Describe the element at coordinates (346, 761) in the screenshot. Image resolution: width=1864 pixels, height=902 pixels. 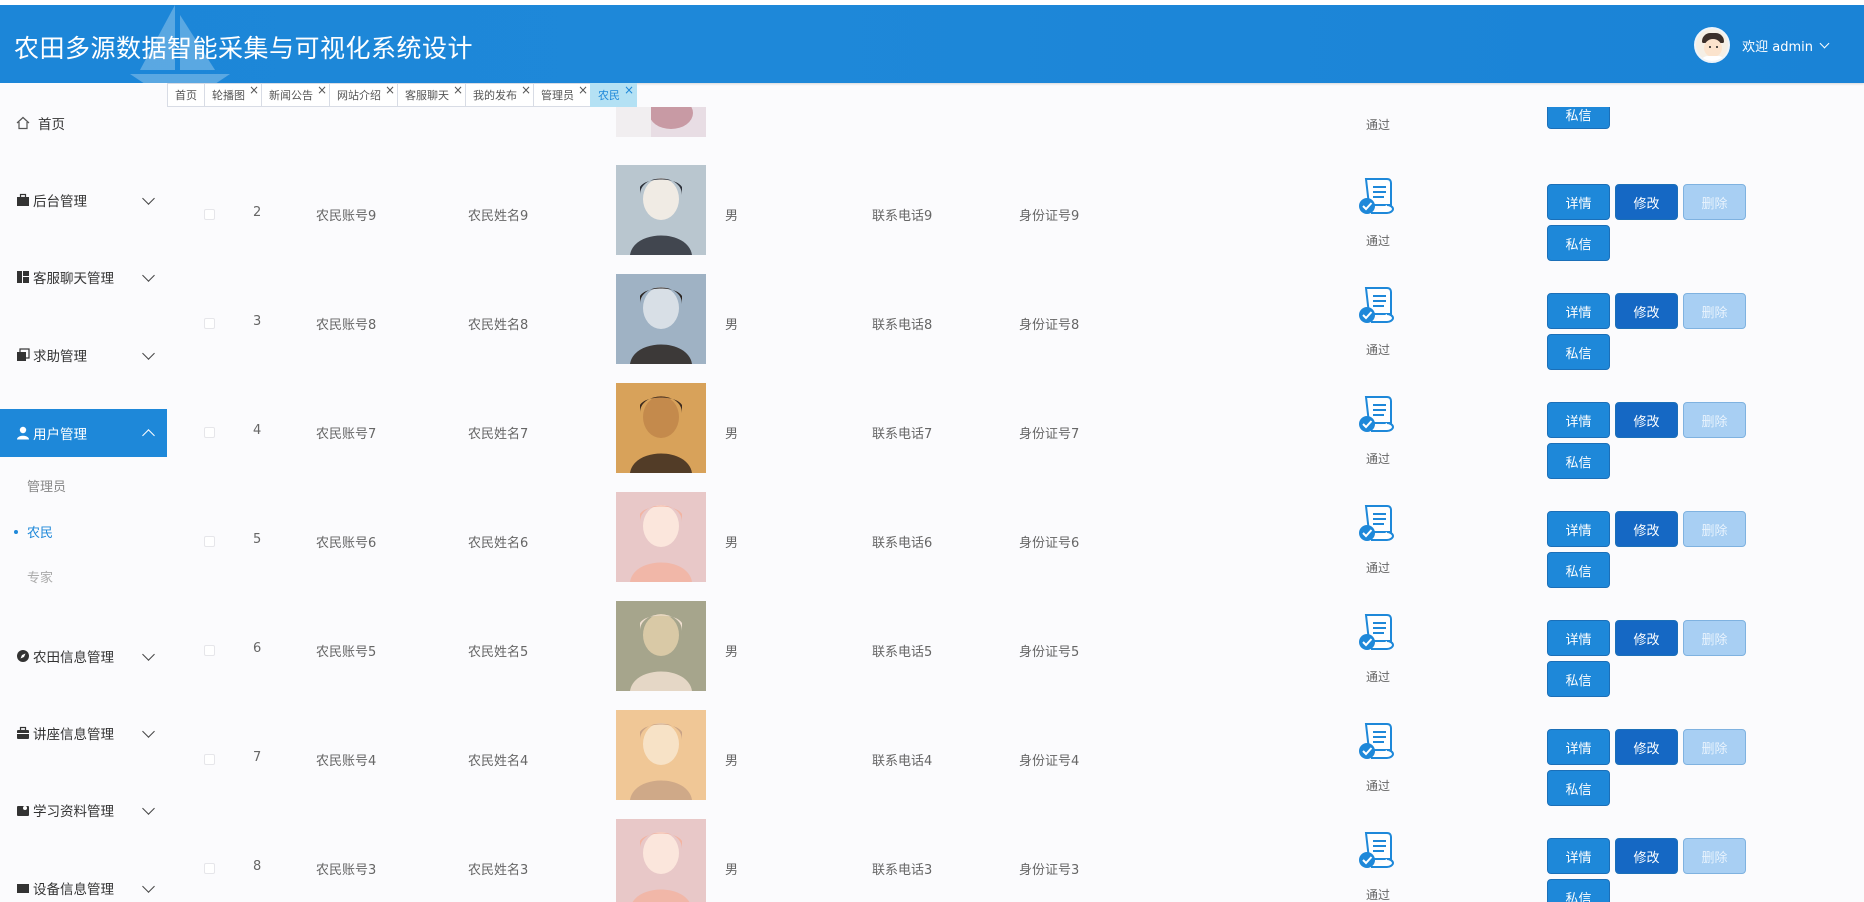
I see `farmer-account: 农民账号4` at that location.